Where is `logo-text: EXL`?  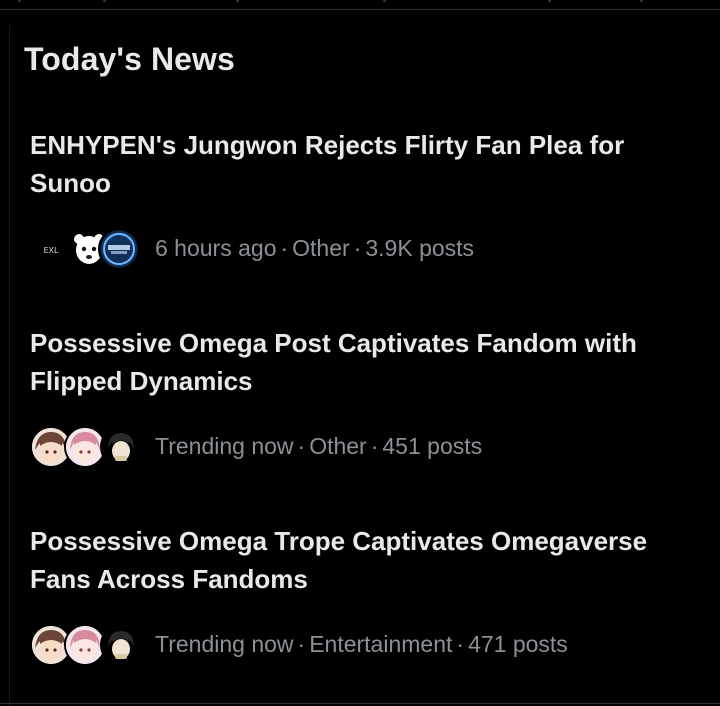
logo-text: EXL is located at coordinates (52, 250).